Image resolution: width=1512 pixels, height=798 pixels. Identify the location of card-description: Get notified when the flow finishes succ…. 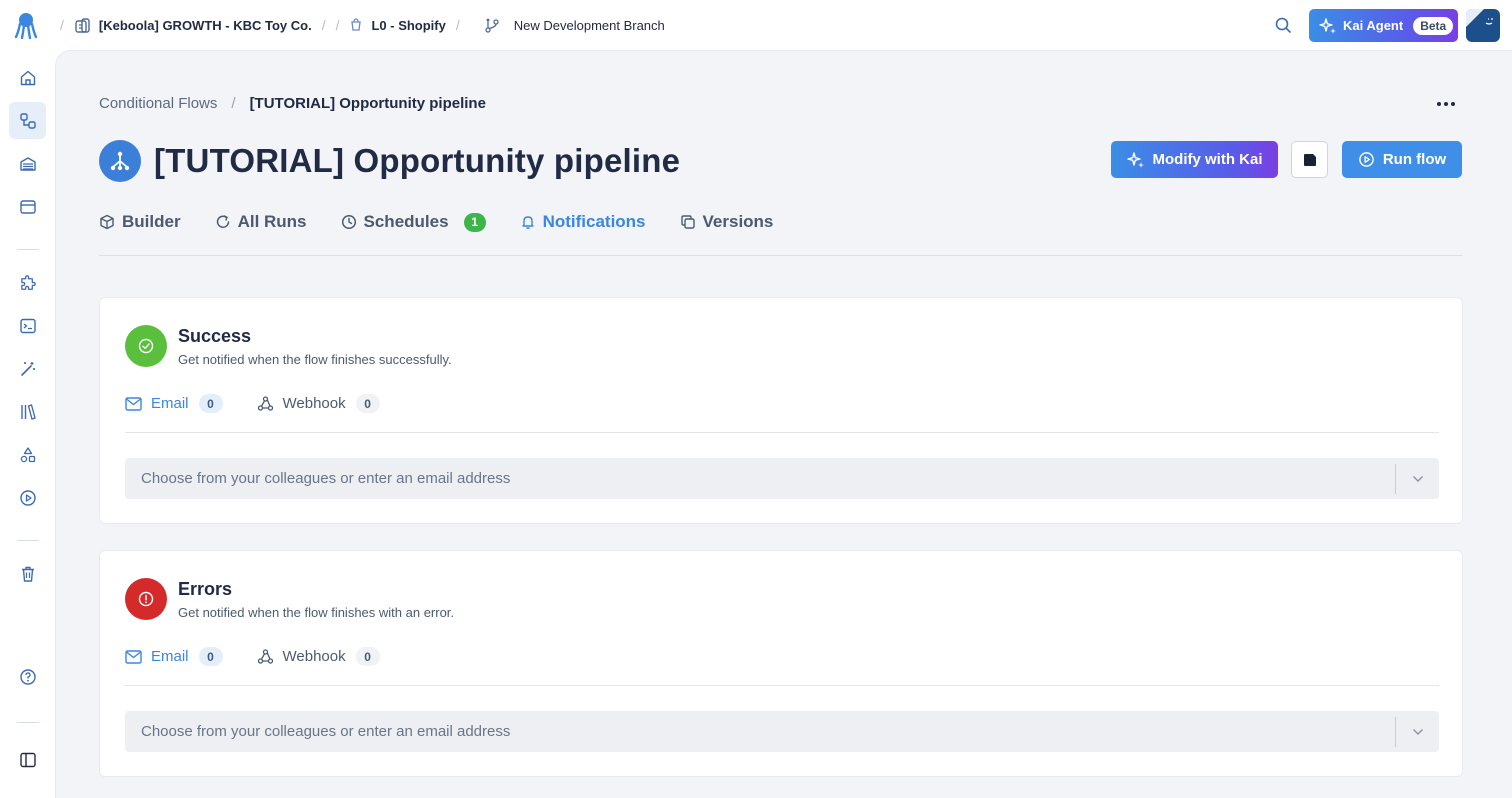
(315, 359).